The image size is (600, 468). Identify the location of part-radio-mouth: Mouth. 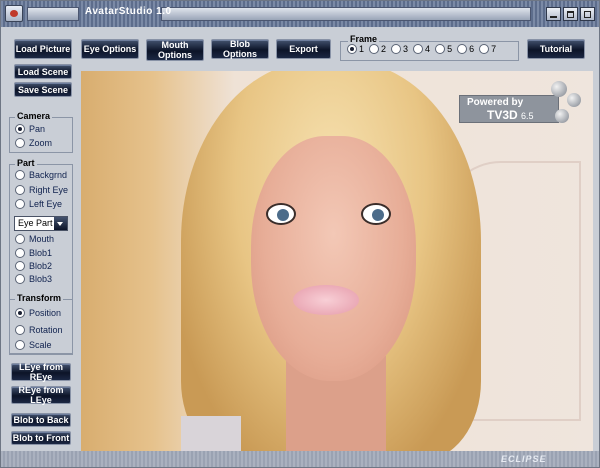
(34, 239).